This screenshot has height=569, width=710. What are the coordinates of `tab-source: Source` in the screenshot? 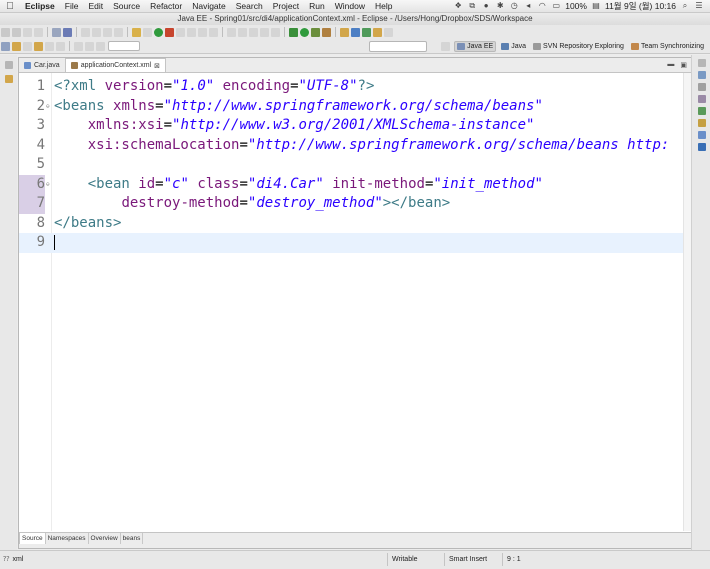 It's located at (32, 538).